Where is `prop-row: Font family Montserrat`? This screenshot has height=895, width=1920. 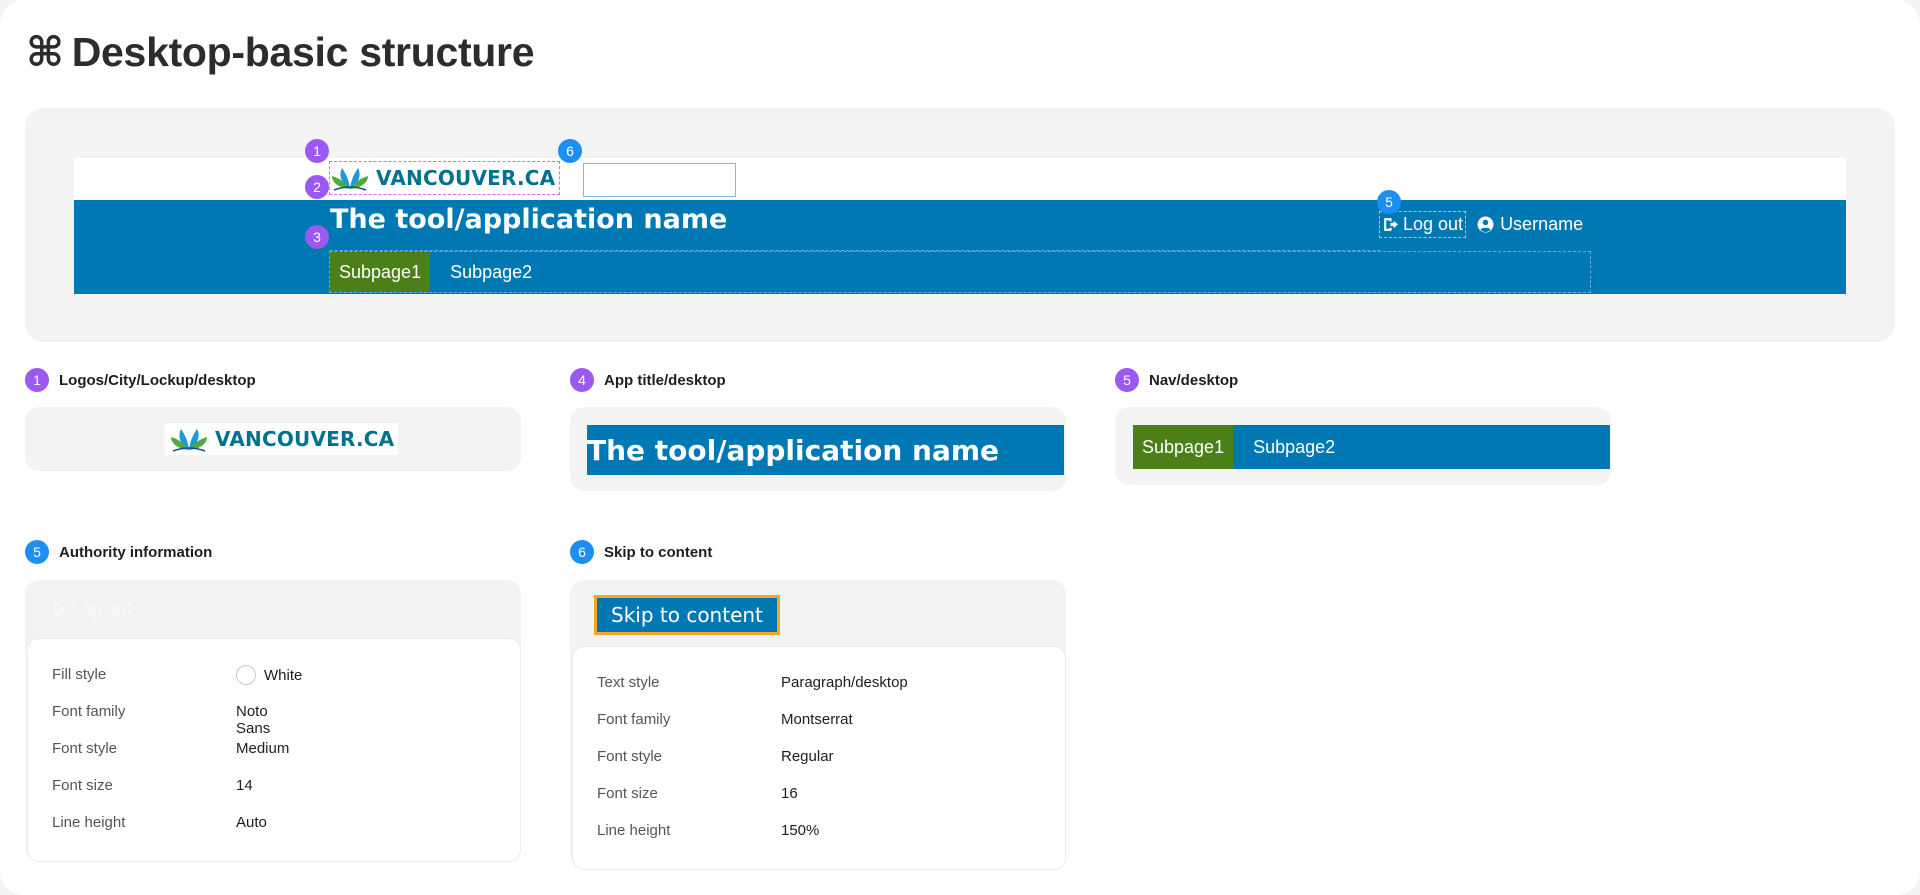 prop-row: Font family Montserrat is located at coordinates (725, 719).